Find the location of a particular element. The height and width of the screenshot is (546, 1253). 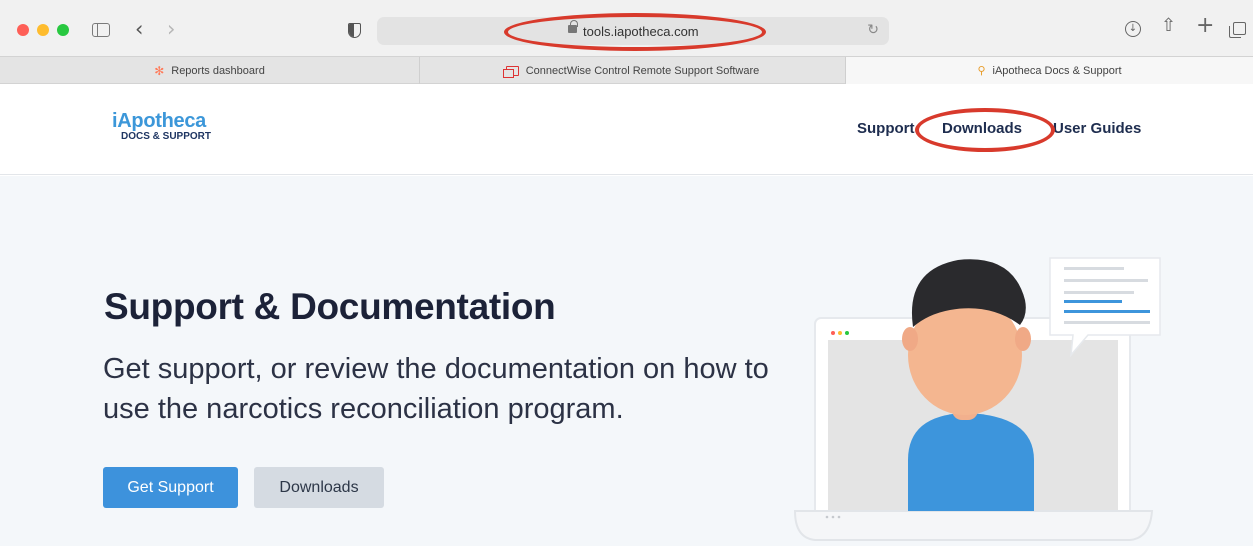

window-dot-green is located at coordinates (847, 333).